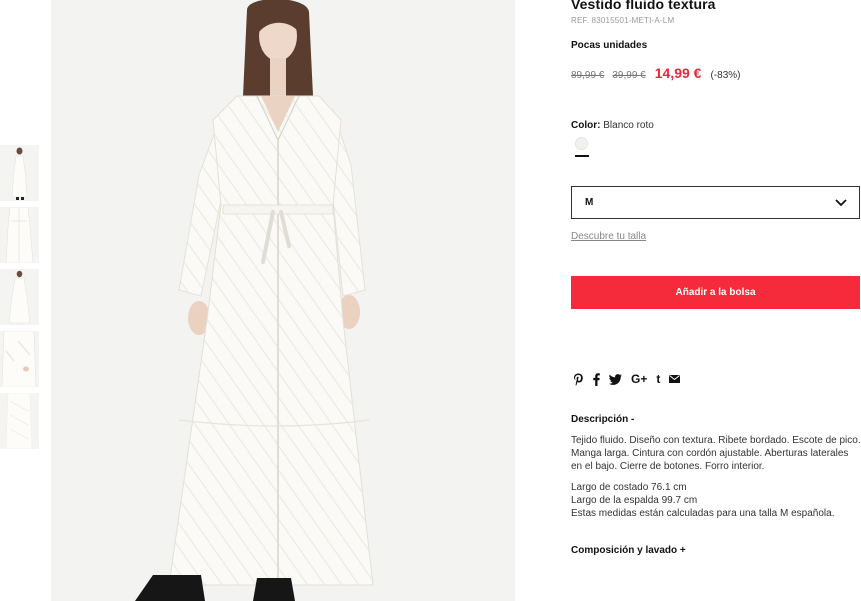 This screenshot has width=861, height=601. What do you see at coordinates (628, 125) in the screenshot?
I see `color-value: Blanco roto` at bounding box center [628, 125].